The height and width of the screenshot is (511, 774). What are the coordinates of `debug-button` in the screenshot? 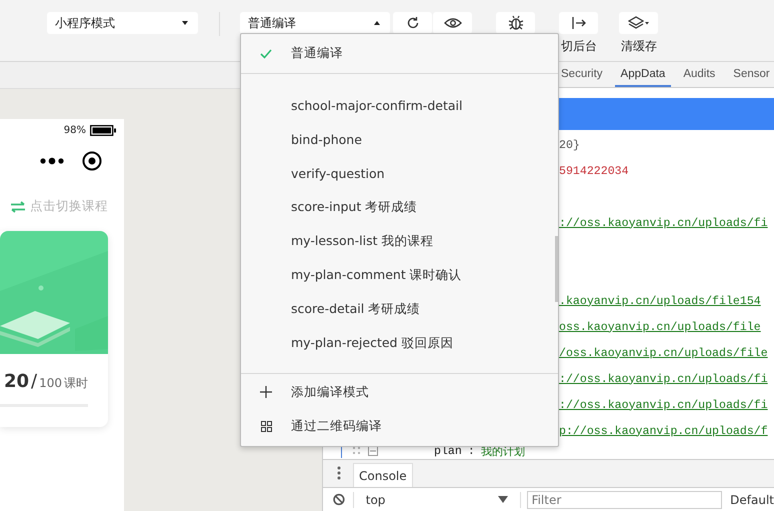 It's located at (515, 23).